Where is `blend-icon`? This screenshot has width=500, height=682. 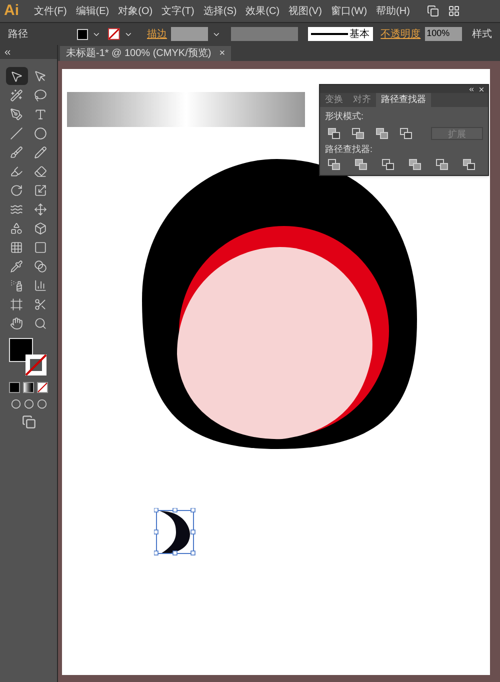 blend-icon is located at coordinates (40, 266).